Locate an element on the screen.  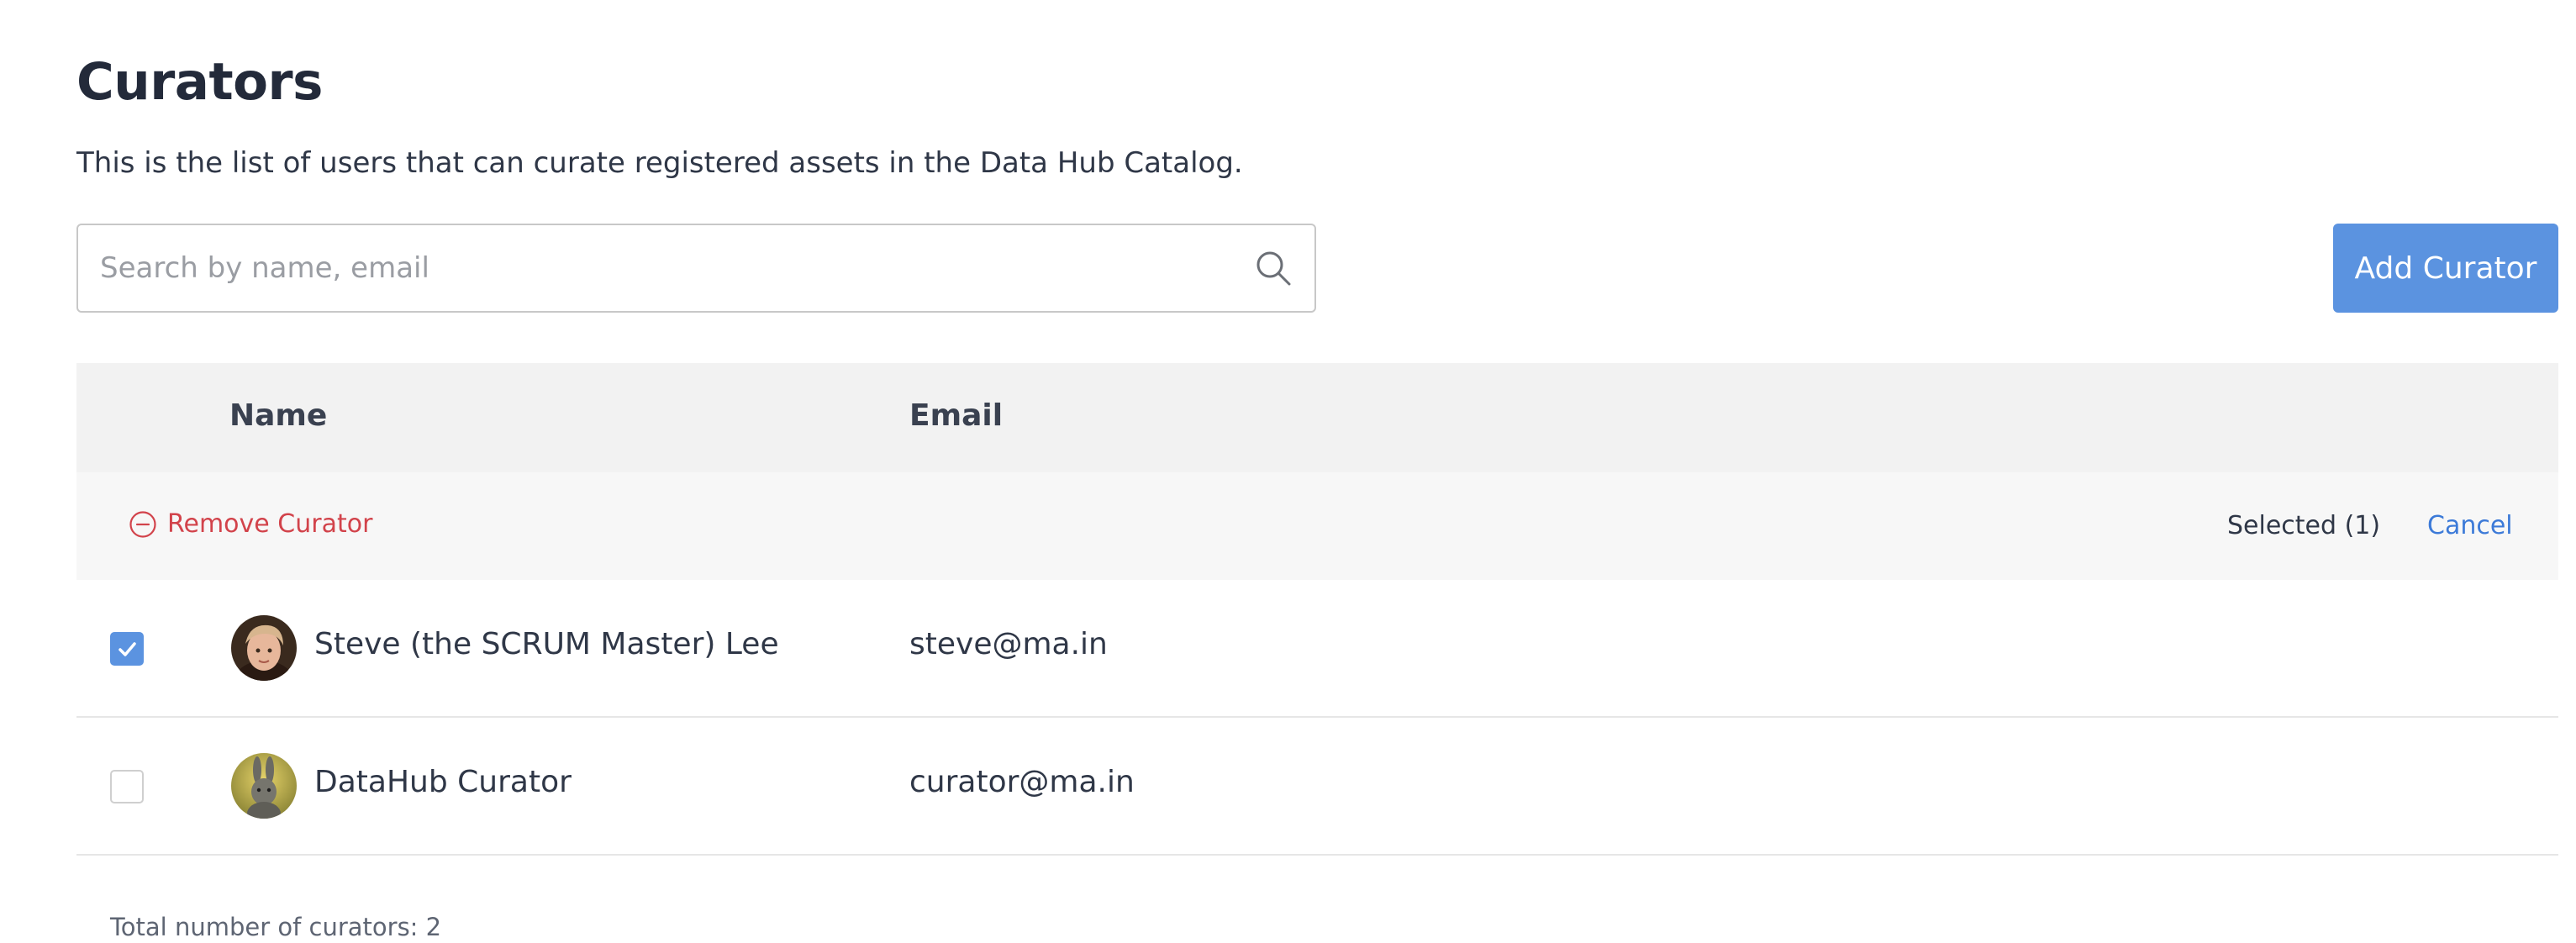
column-header-email: Email is located at coordinates (956, 415).